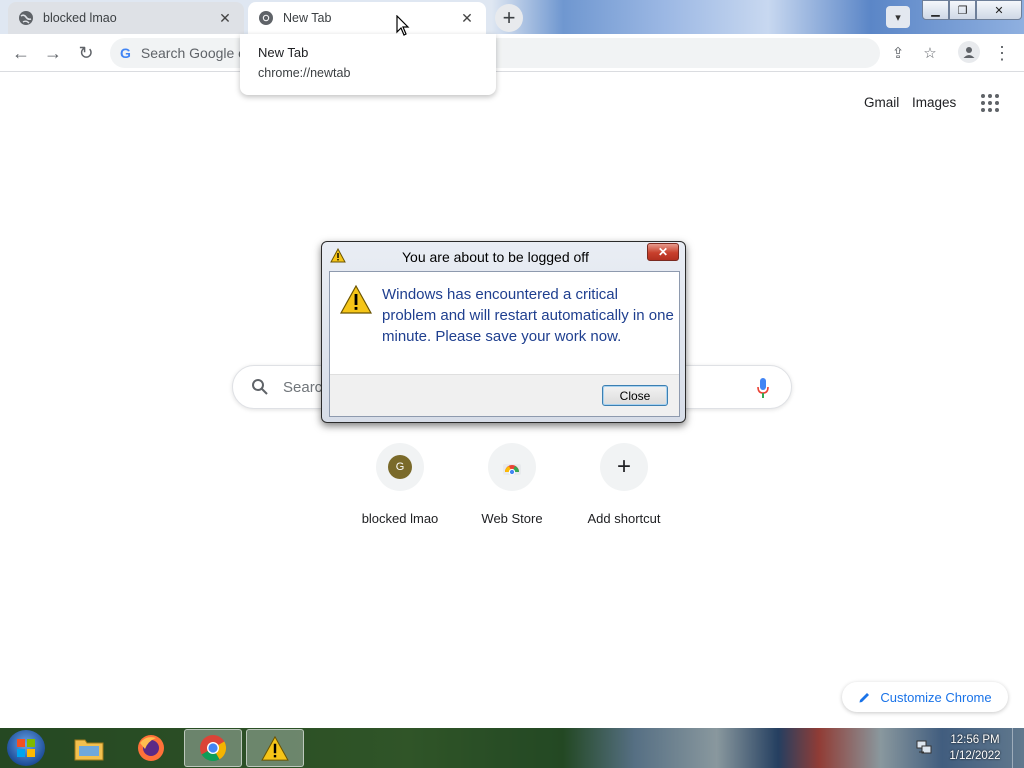 This screenshot has height=768, width=1024. I want to click on new-tab-button: +, so click(509, 18).